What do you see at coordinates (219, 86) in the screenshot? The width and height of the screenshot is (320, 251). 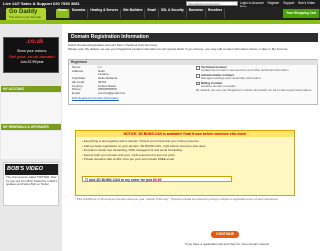 I see `contact-desc: Handles domain renewals.` at bounding box center [219, 86].